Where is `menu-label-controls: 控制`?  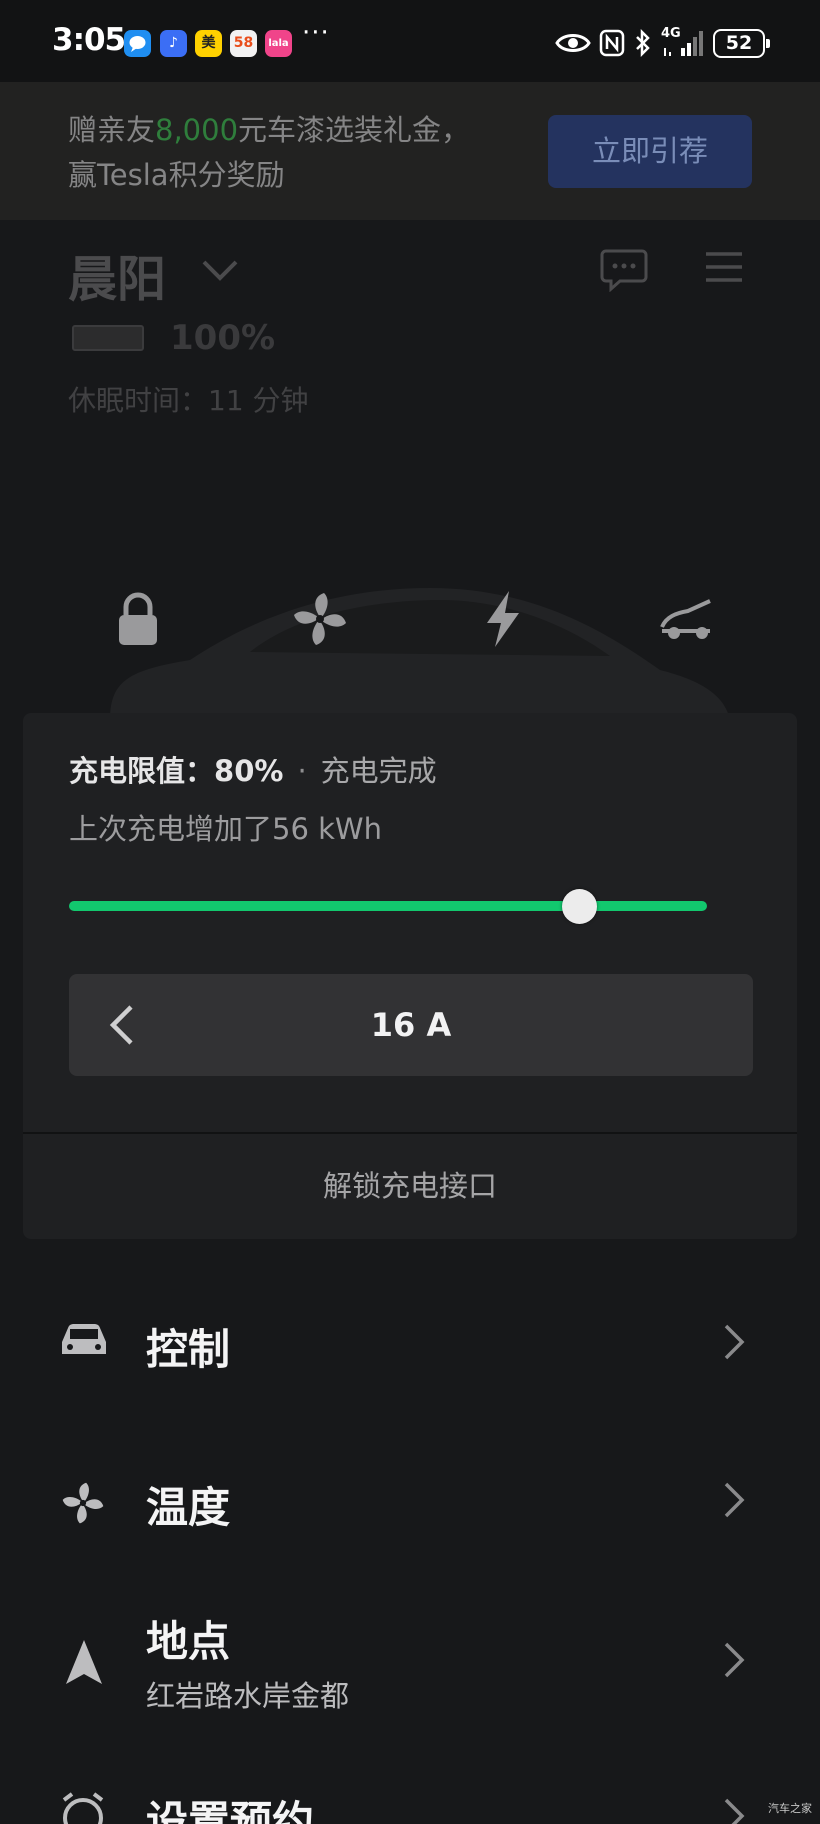
menu-label-controls: 控制 is located at coordinates (188, 1349).